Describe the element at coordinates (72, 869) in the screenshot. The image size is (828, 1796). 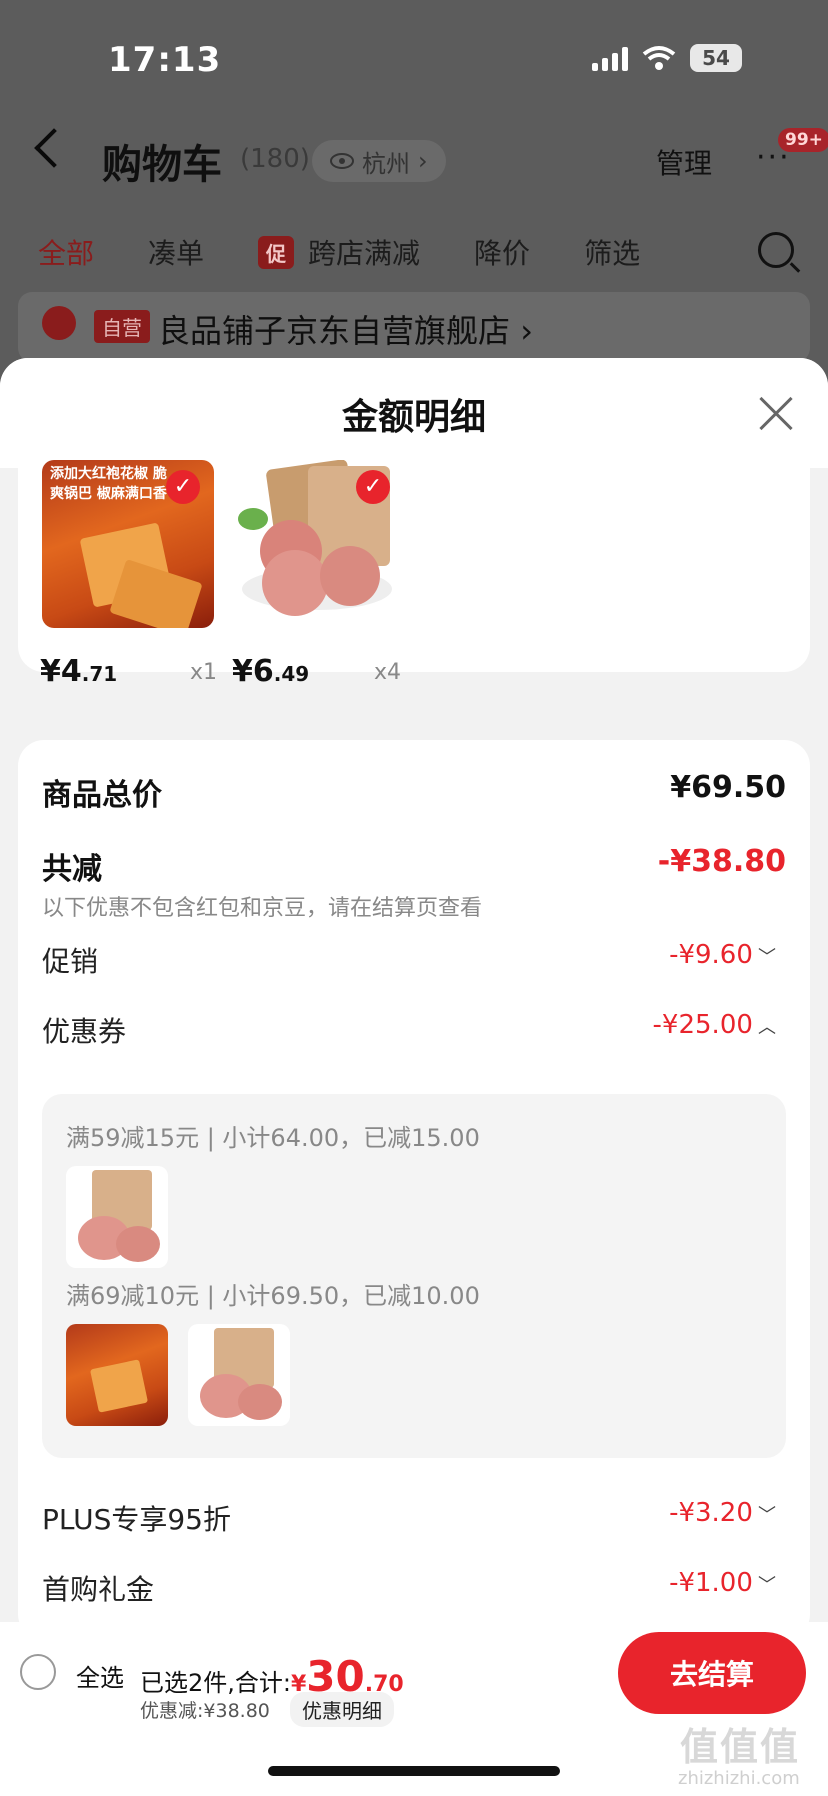
I see `reduce-label: 共减` at that location.